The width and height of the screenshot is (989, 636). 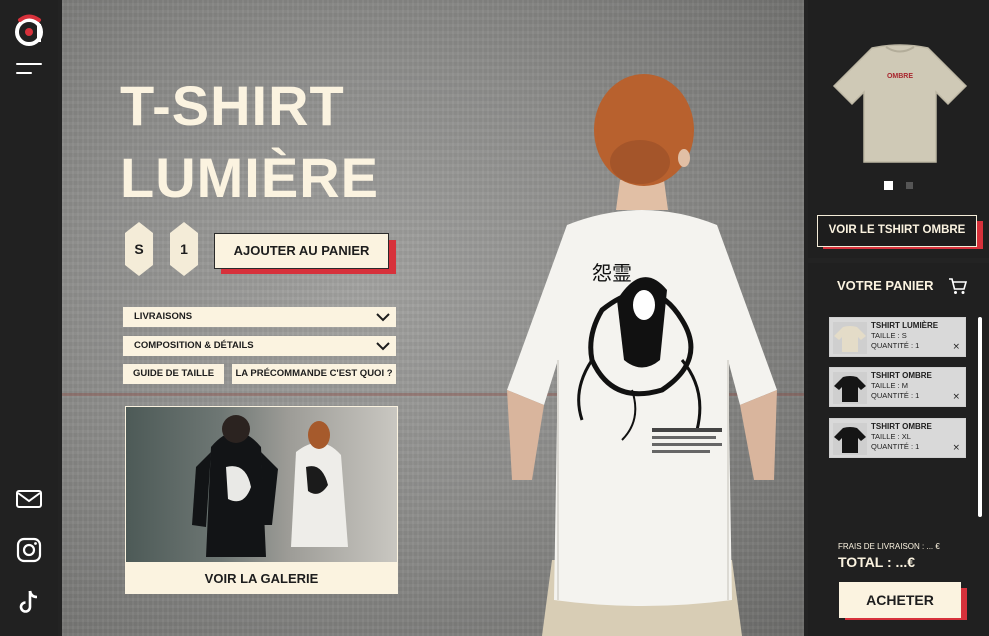 What do you see at coordinates (29, 71) in the screenshot?
I see `hamburger-menu-icon` at bounding box center [29, 71].